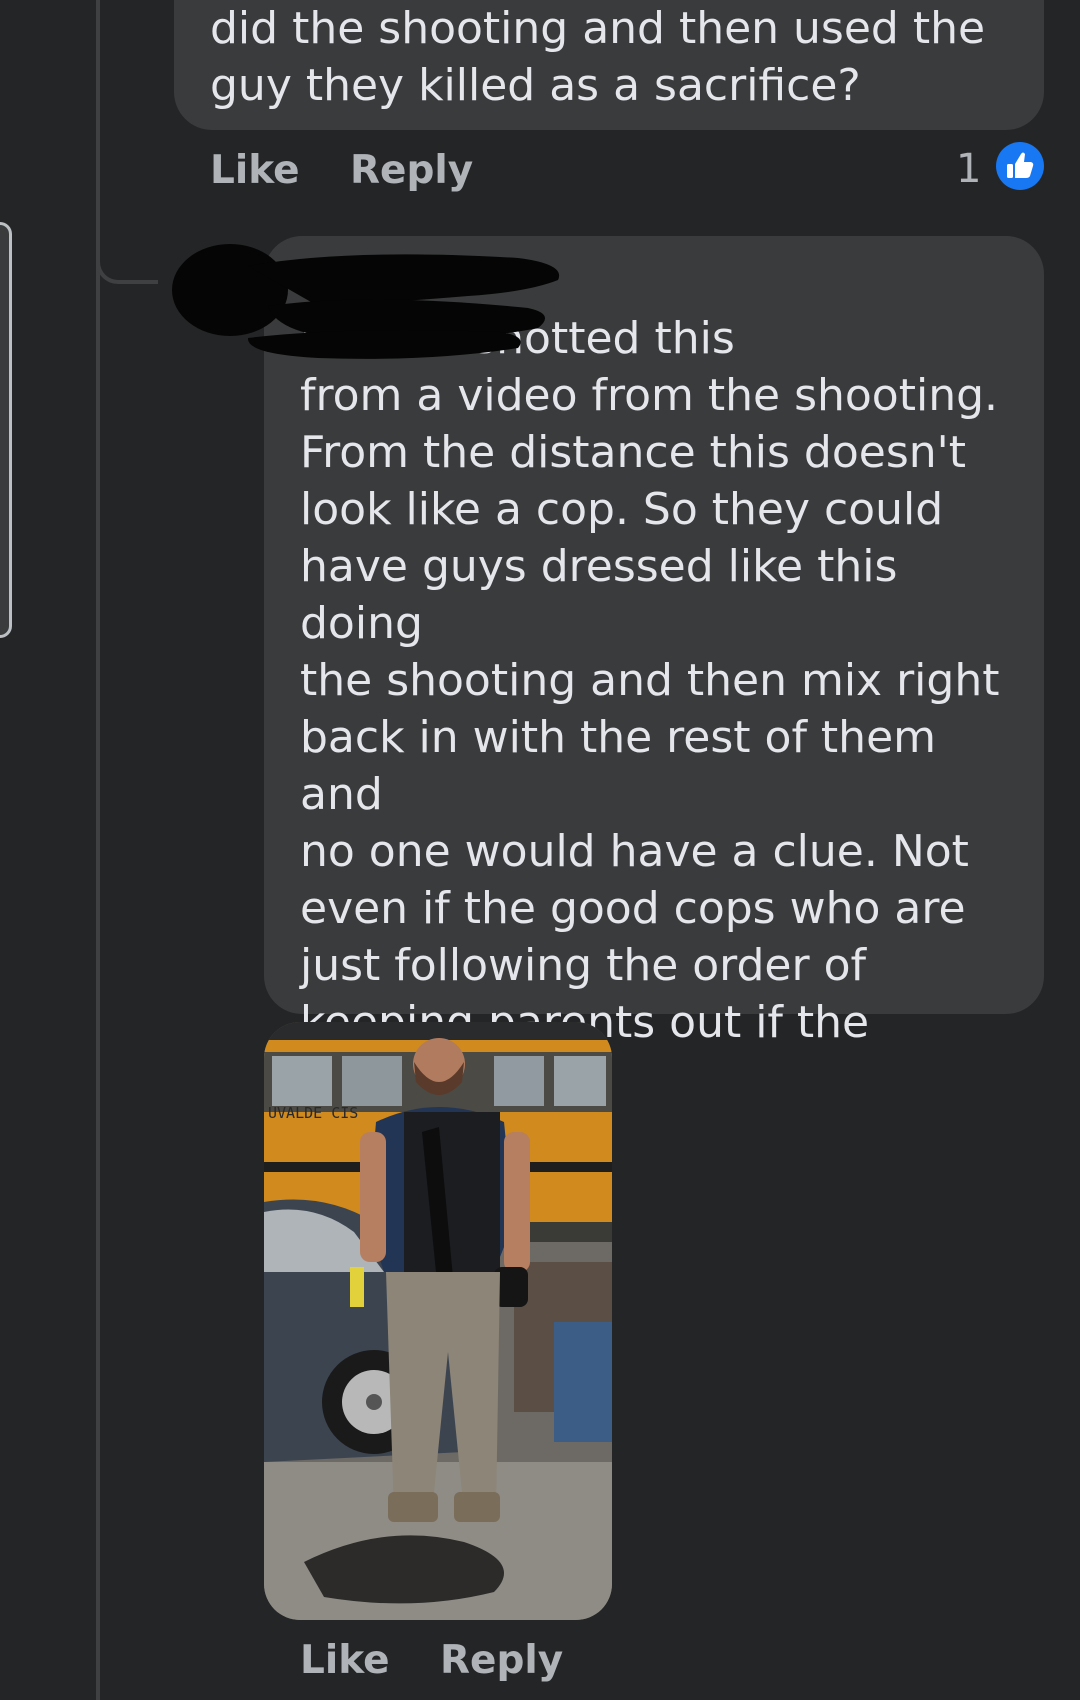  I want to click on bus-sign-text: UVALDE CIS, so click(313, 1113).